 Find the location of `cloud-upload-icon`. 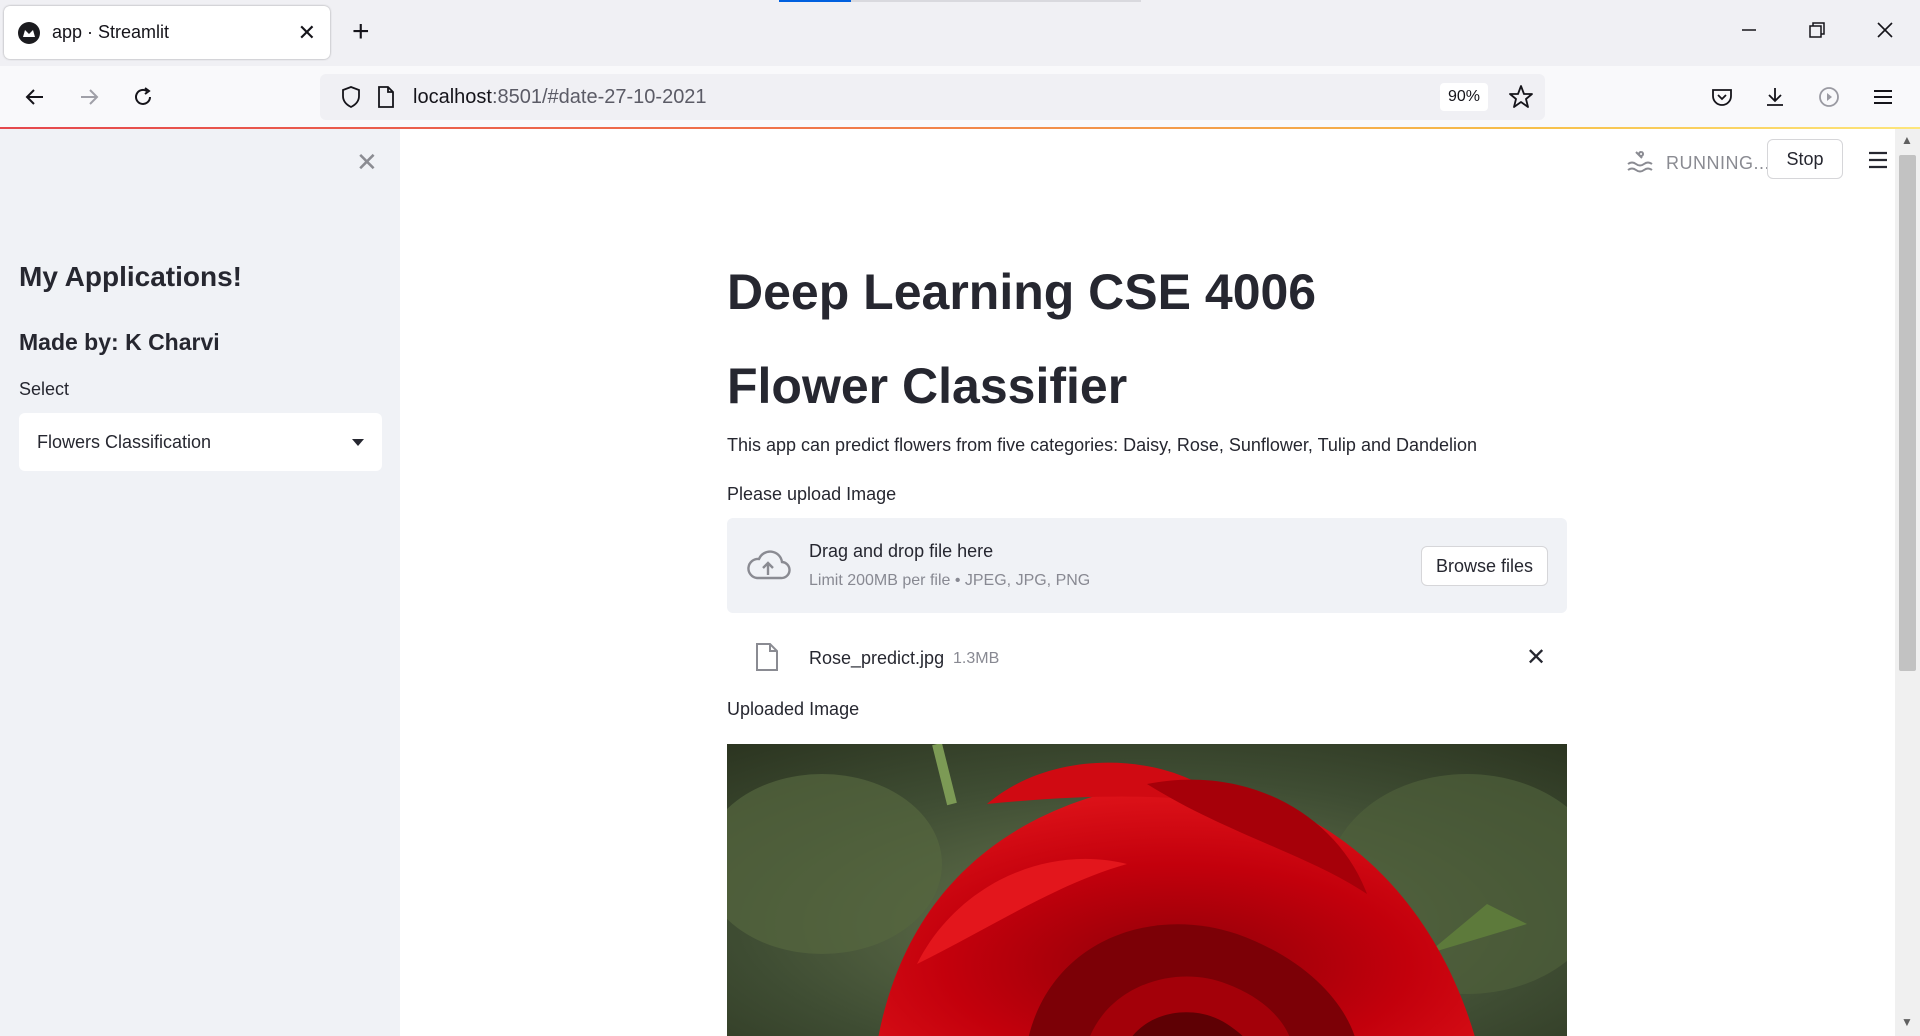

cloud-upload-icon is located at coordinates (768, 567).